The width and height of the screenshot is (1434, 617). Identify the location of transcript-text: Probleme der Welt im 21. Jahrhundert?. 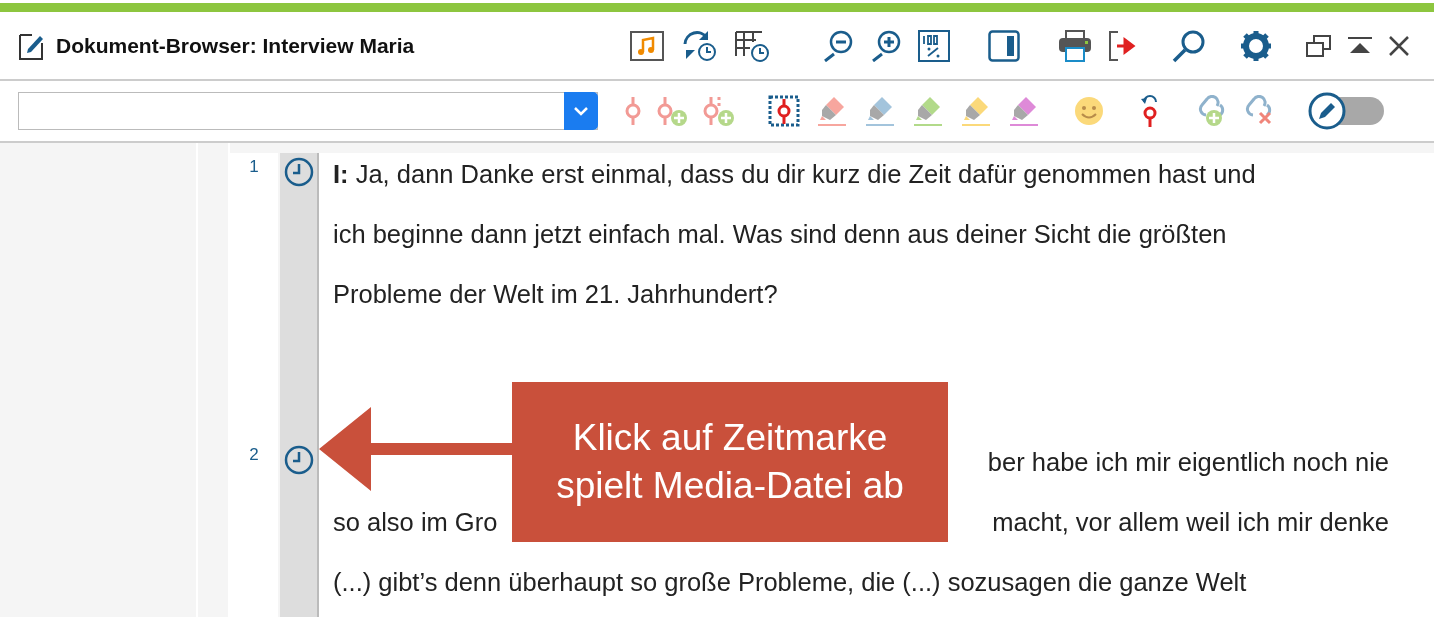
(555, 294).